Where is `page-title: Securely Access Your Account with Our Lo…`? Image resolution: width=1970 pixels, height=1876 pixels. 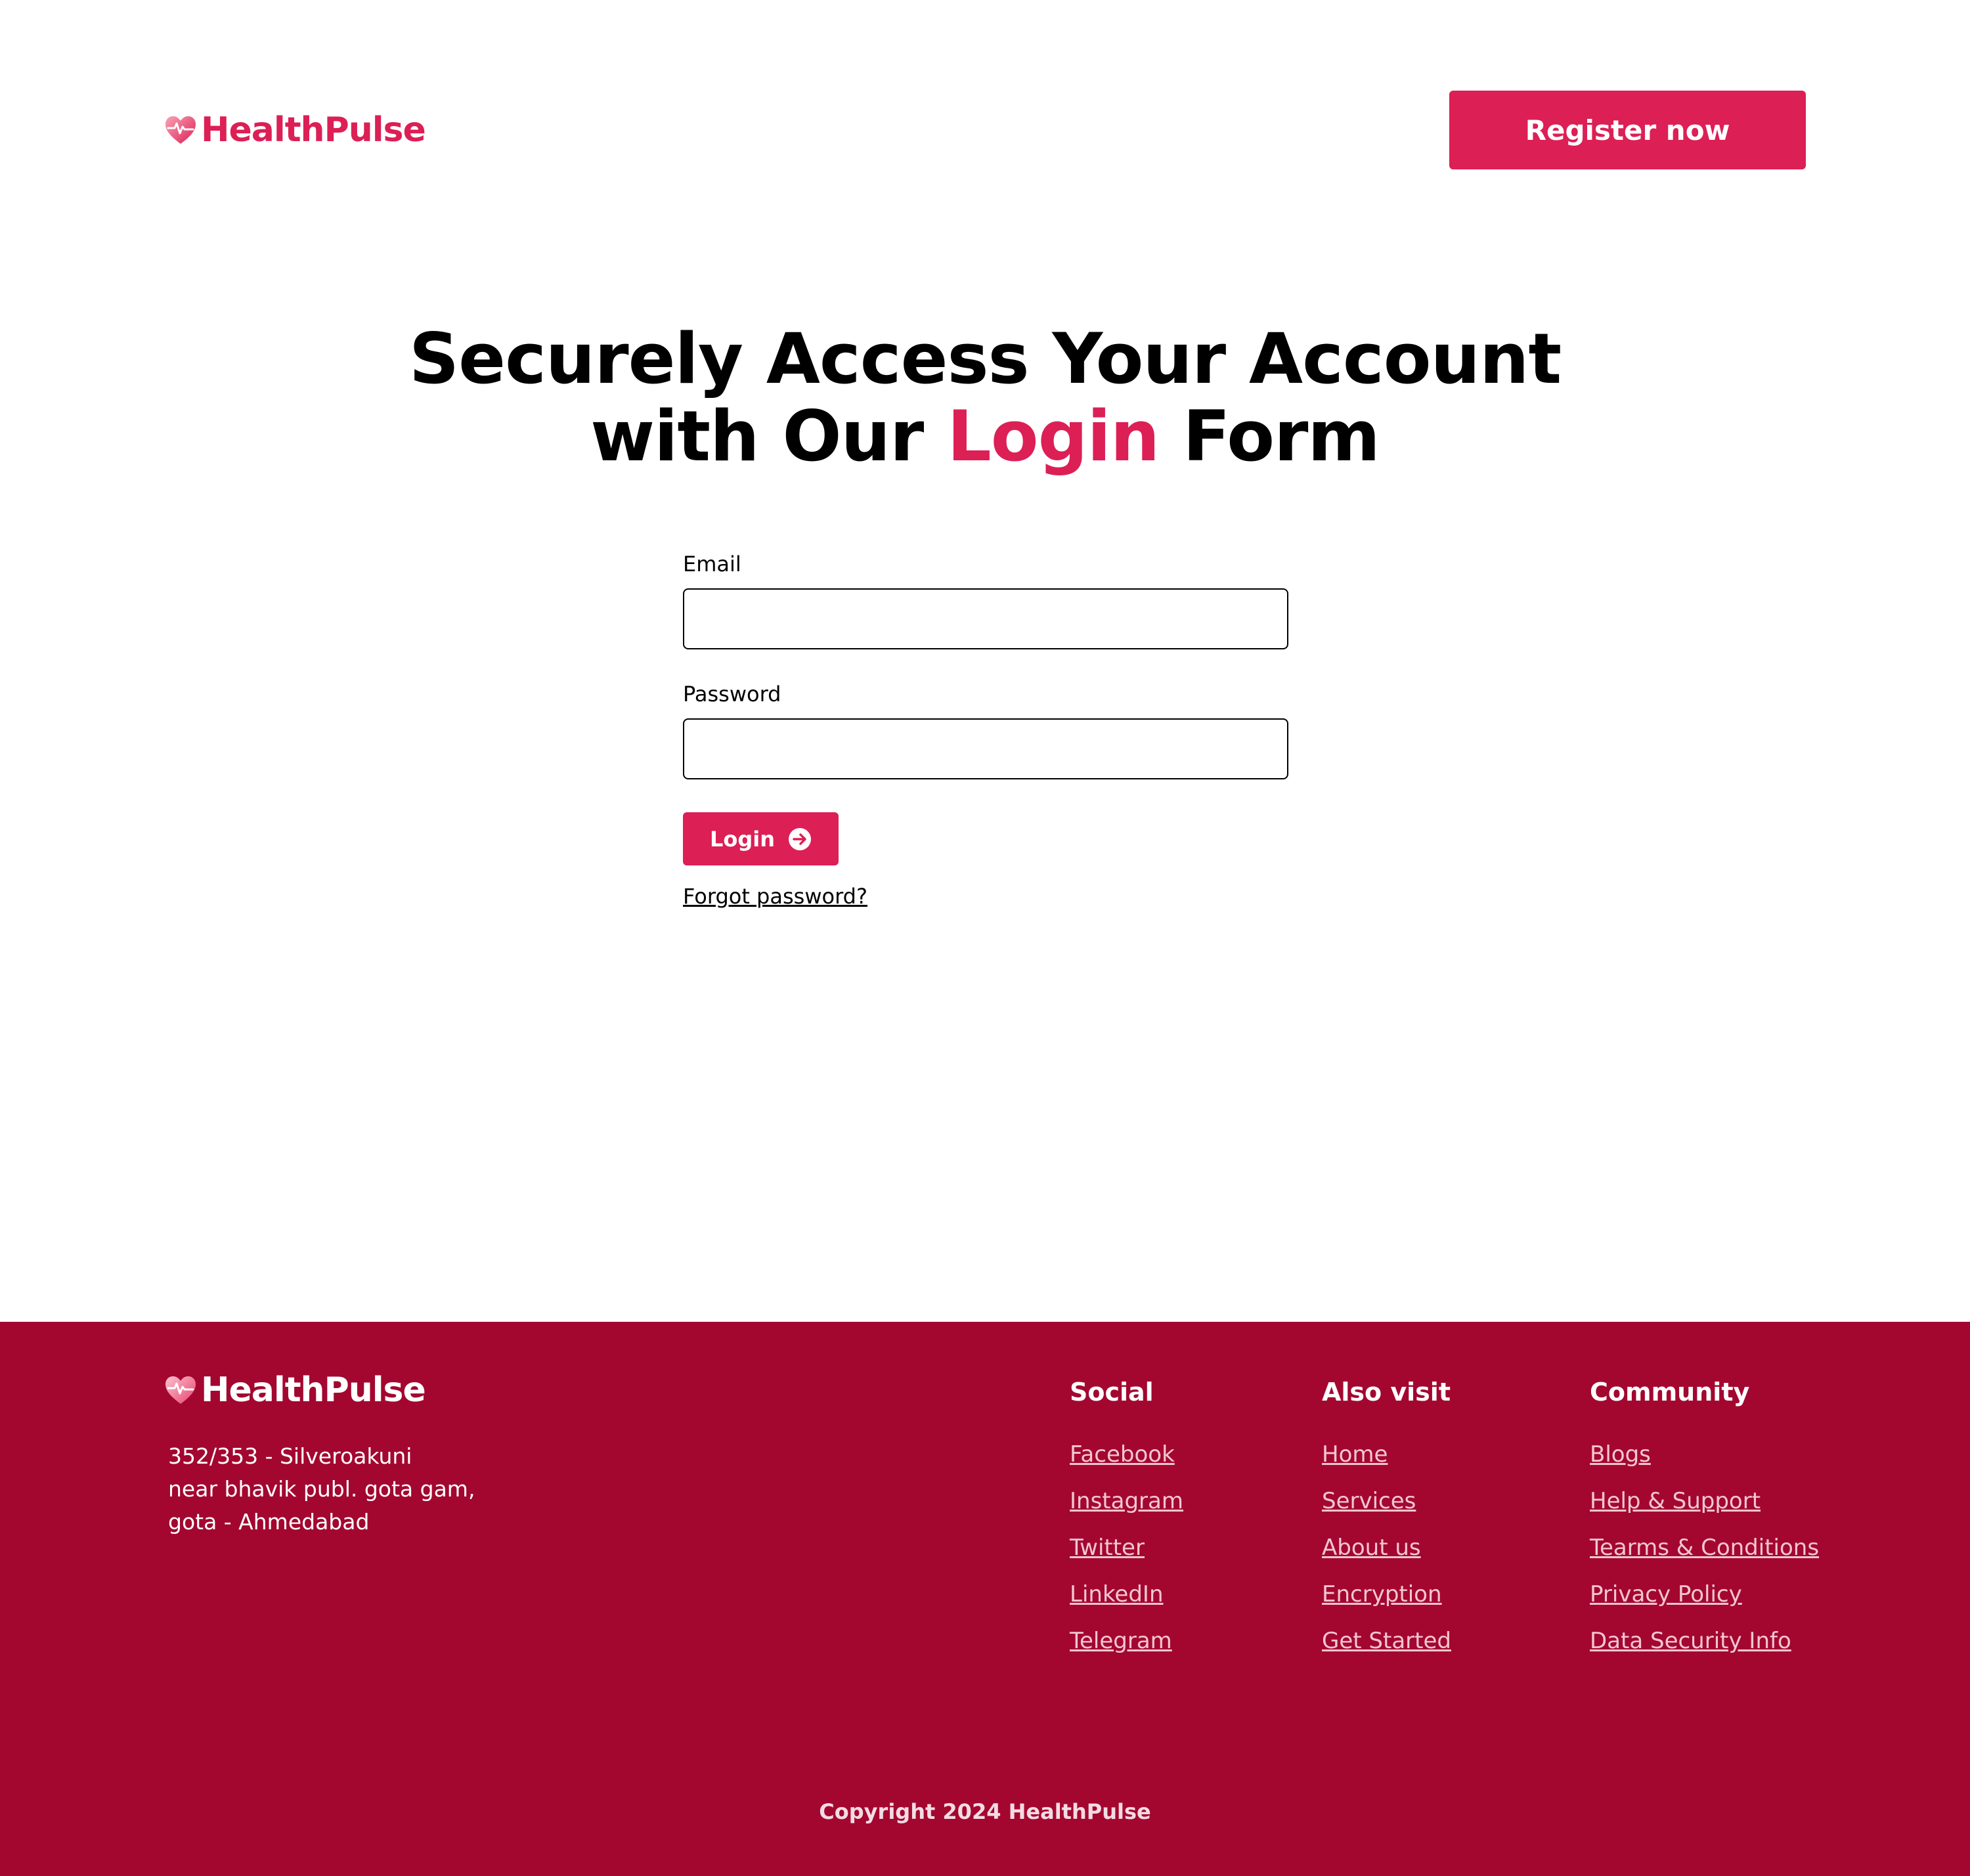
page-title: Securely Access Your Account with Our Lo… is located at coordinates (985, 397).